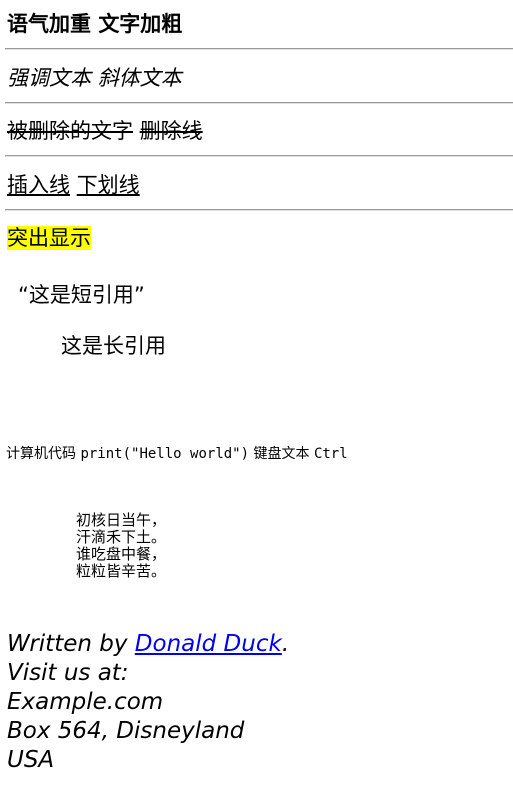  Describe the element at coordinates (121, 537) in the screenshot. I see `poem-line: 汗滴禾下土。` at that location.